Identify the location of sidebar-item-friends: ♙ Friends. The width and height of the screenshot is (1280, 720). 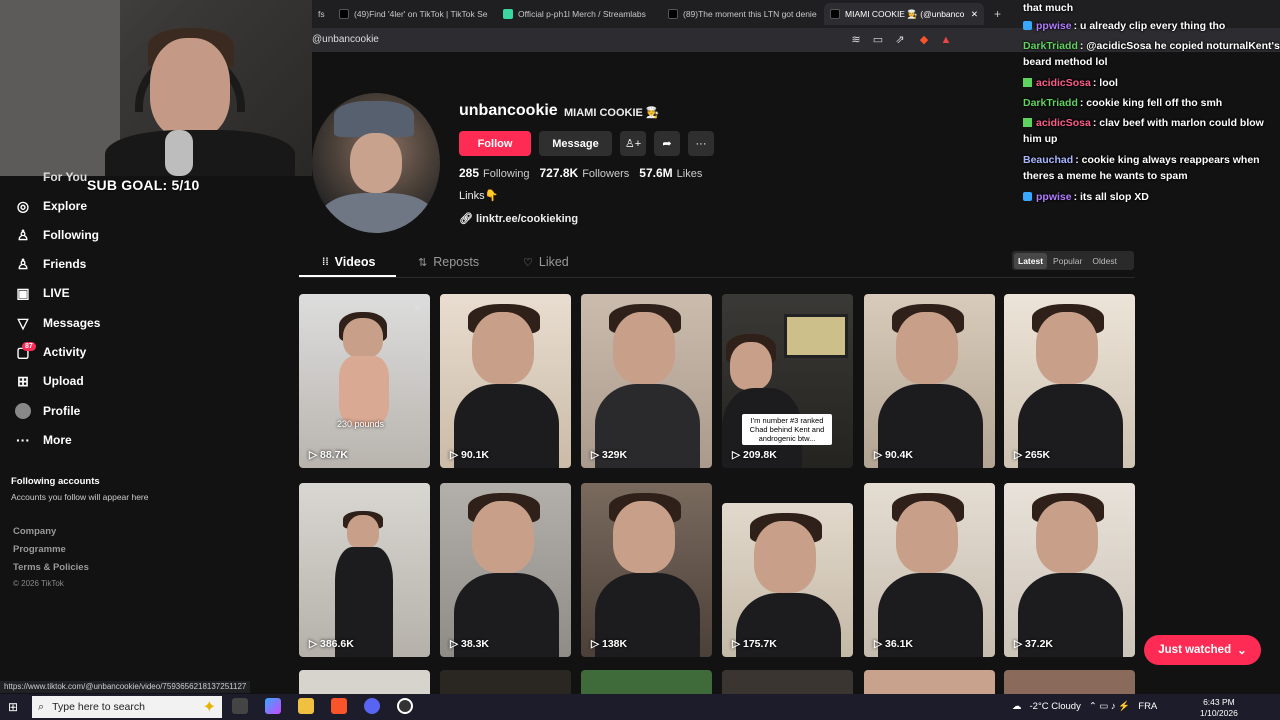
(51, 264).